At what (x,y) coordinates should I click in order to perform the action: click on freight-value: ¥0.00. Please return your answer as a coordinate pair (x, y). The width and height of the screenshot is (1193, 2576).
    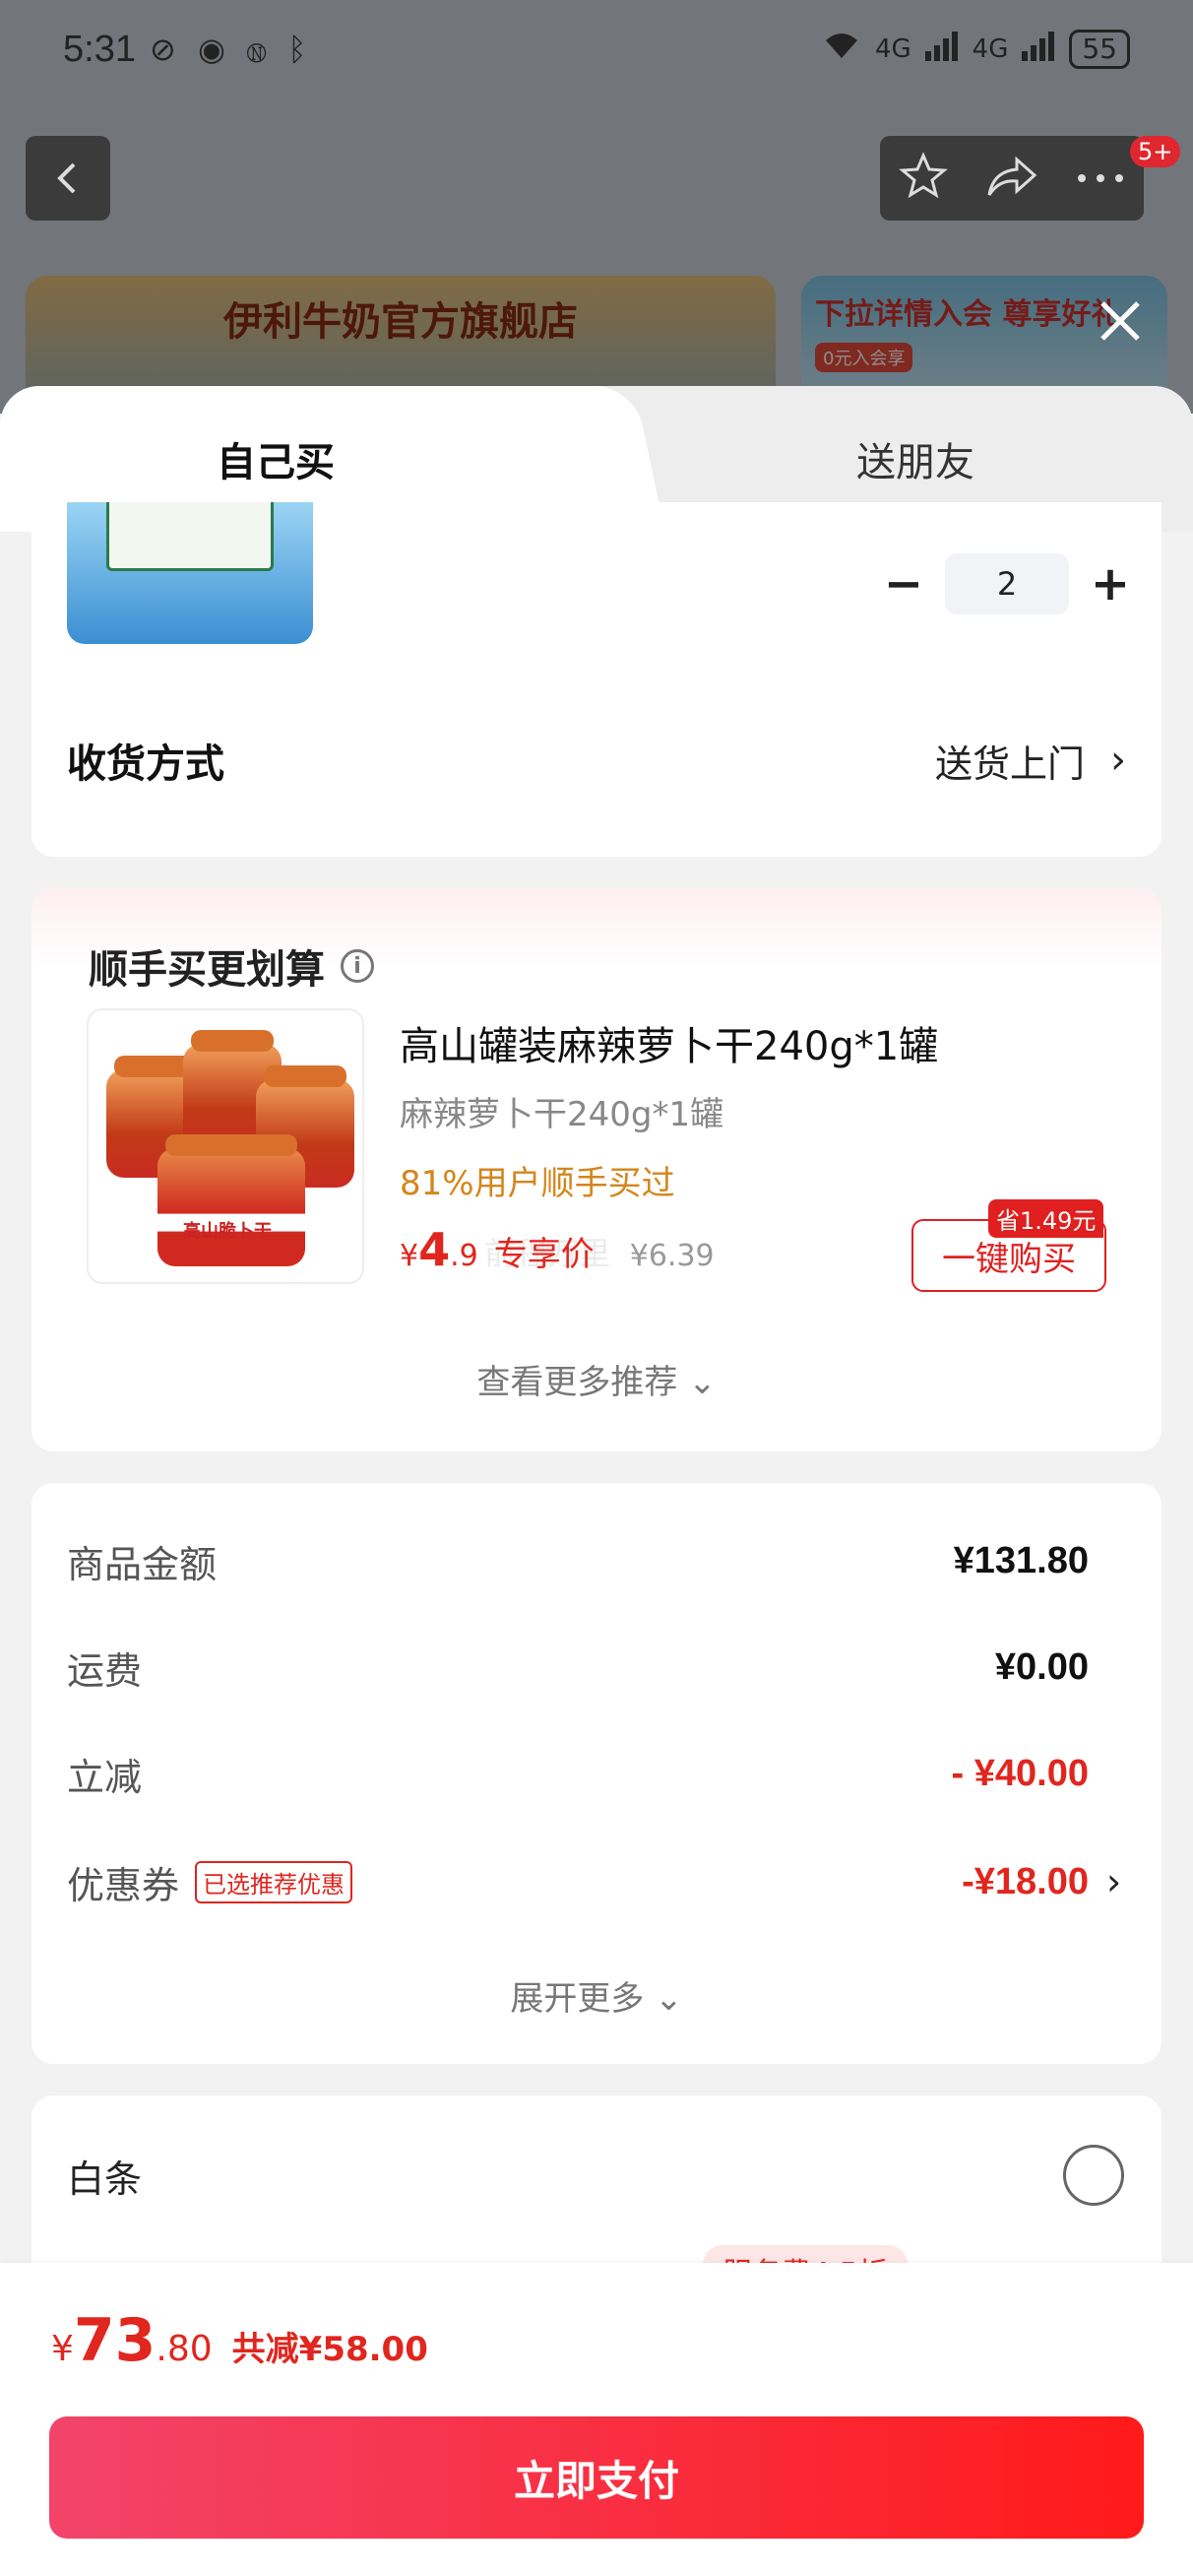
    Looking at the image, I should click on (1041, 1666).